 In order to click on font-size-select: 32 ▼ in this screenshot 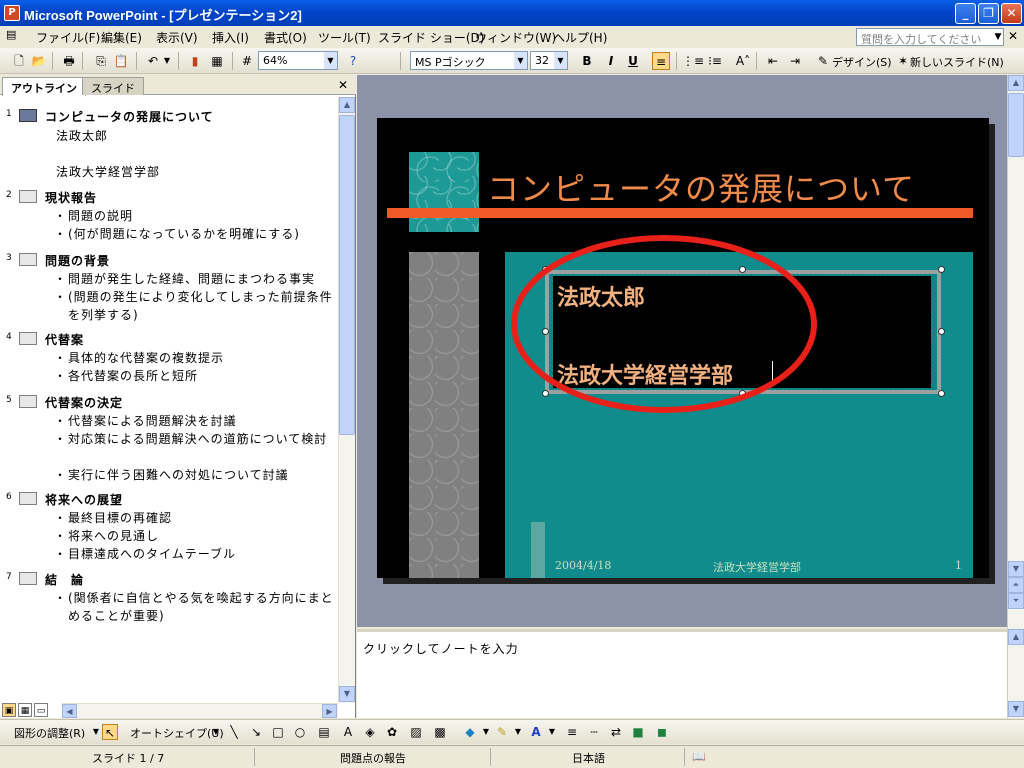, I will do `click(549, 60)`.